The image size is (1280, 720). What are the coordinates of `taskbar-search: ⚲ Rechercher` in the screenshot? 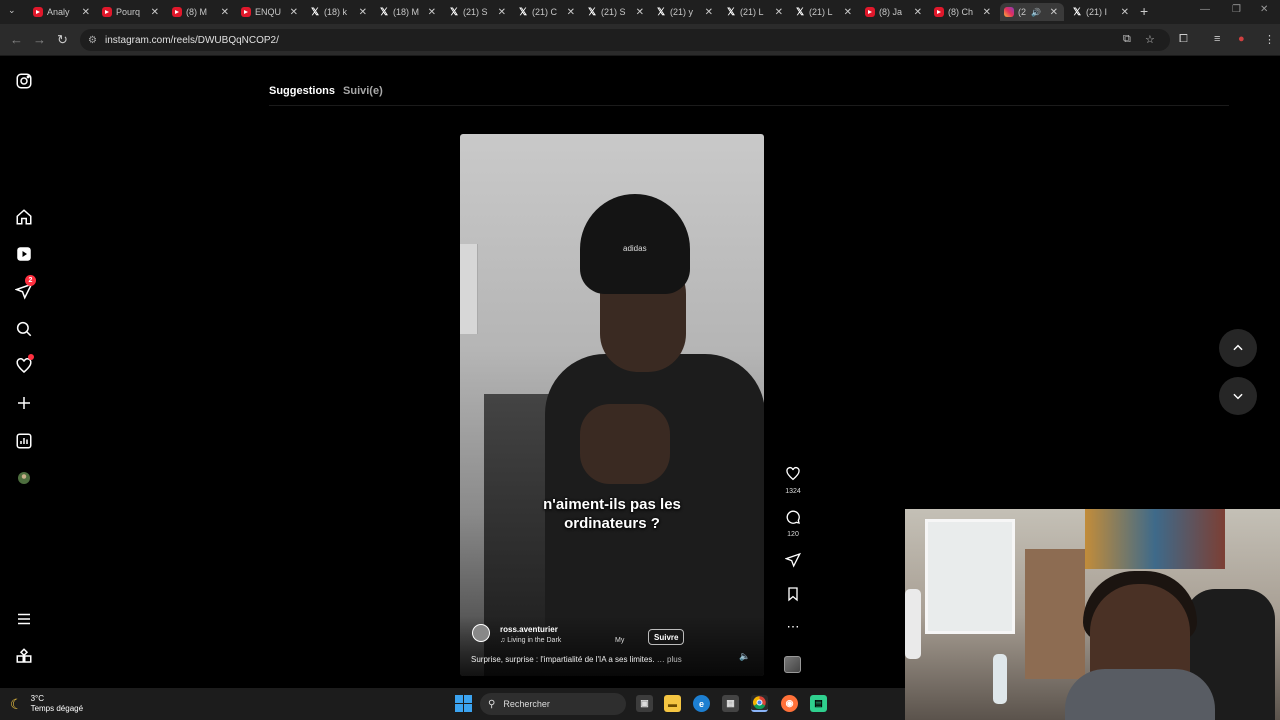 It's located at (553, 704).